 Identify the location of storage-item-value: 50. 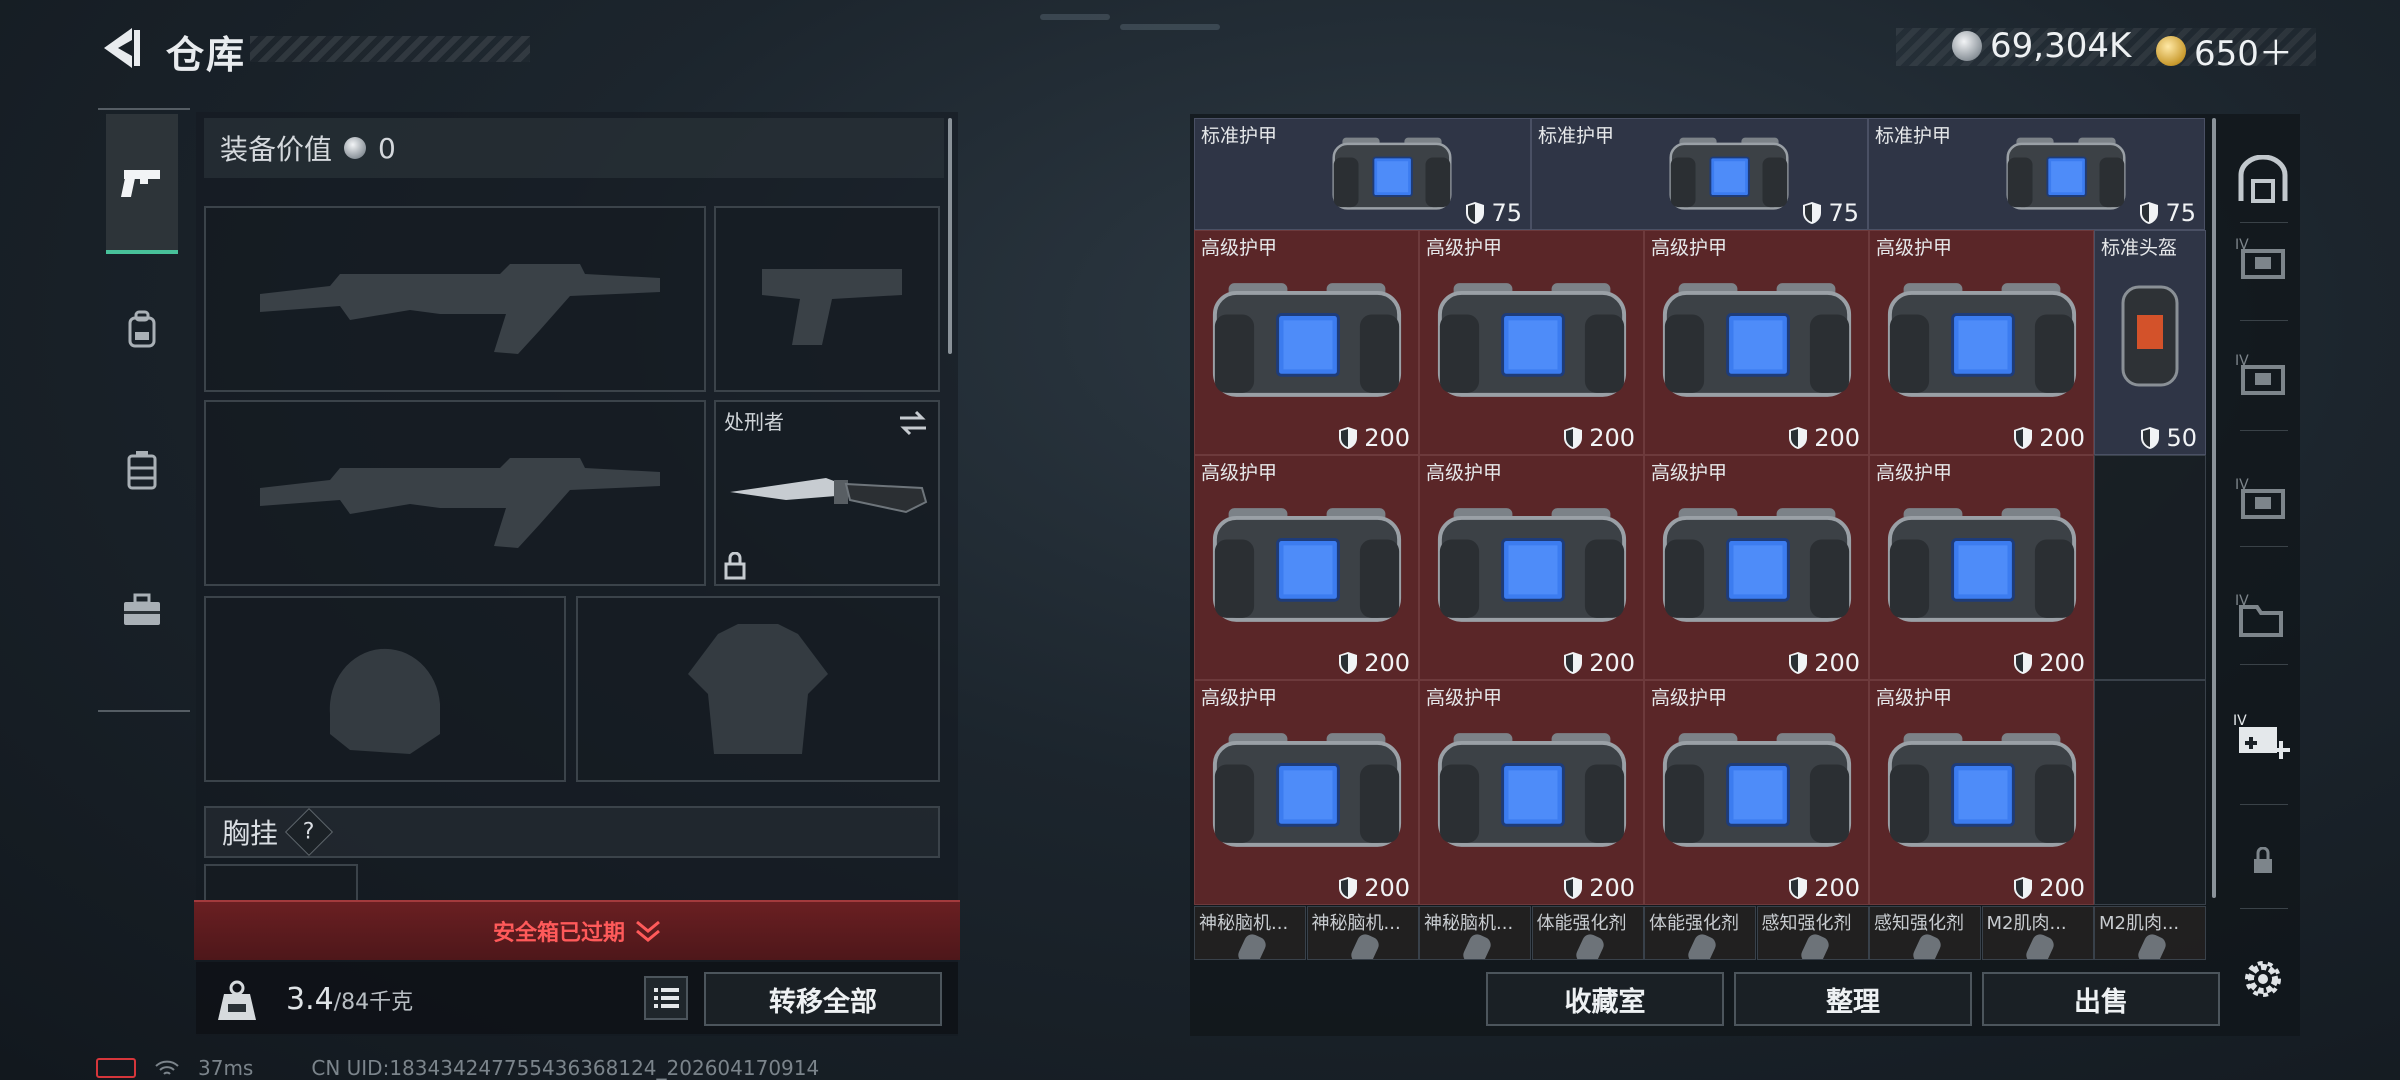
(2168, 438).